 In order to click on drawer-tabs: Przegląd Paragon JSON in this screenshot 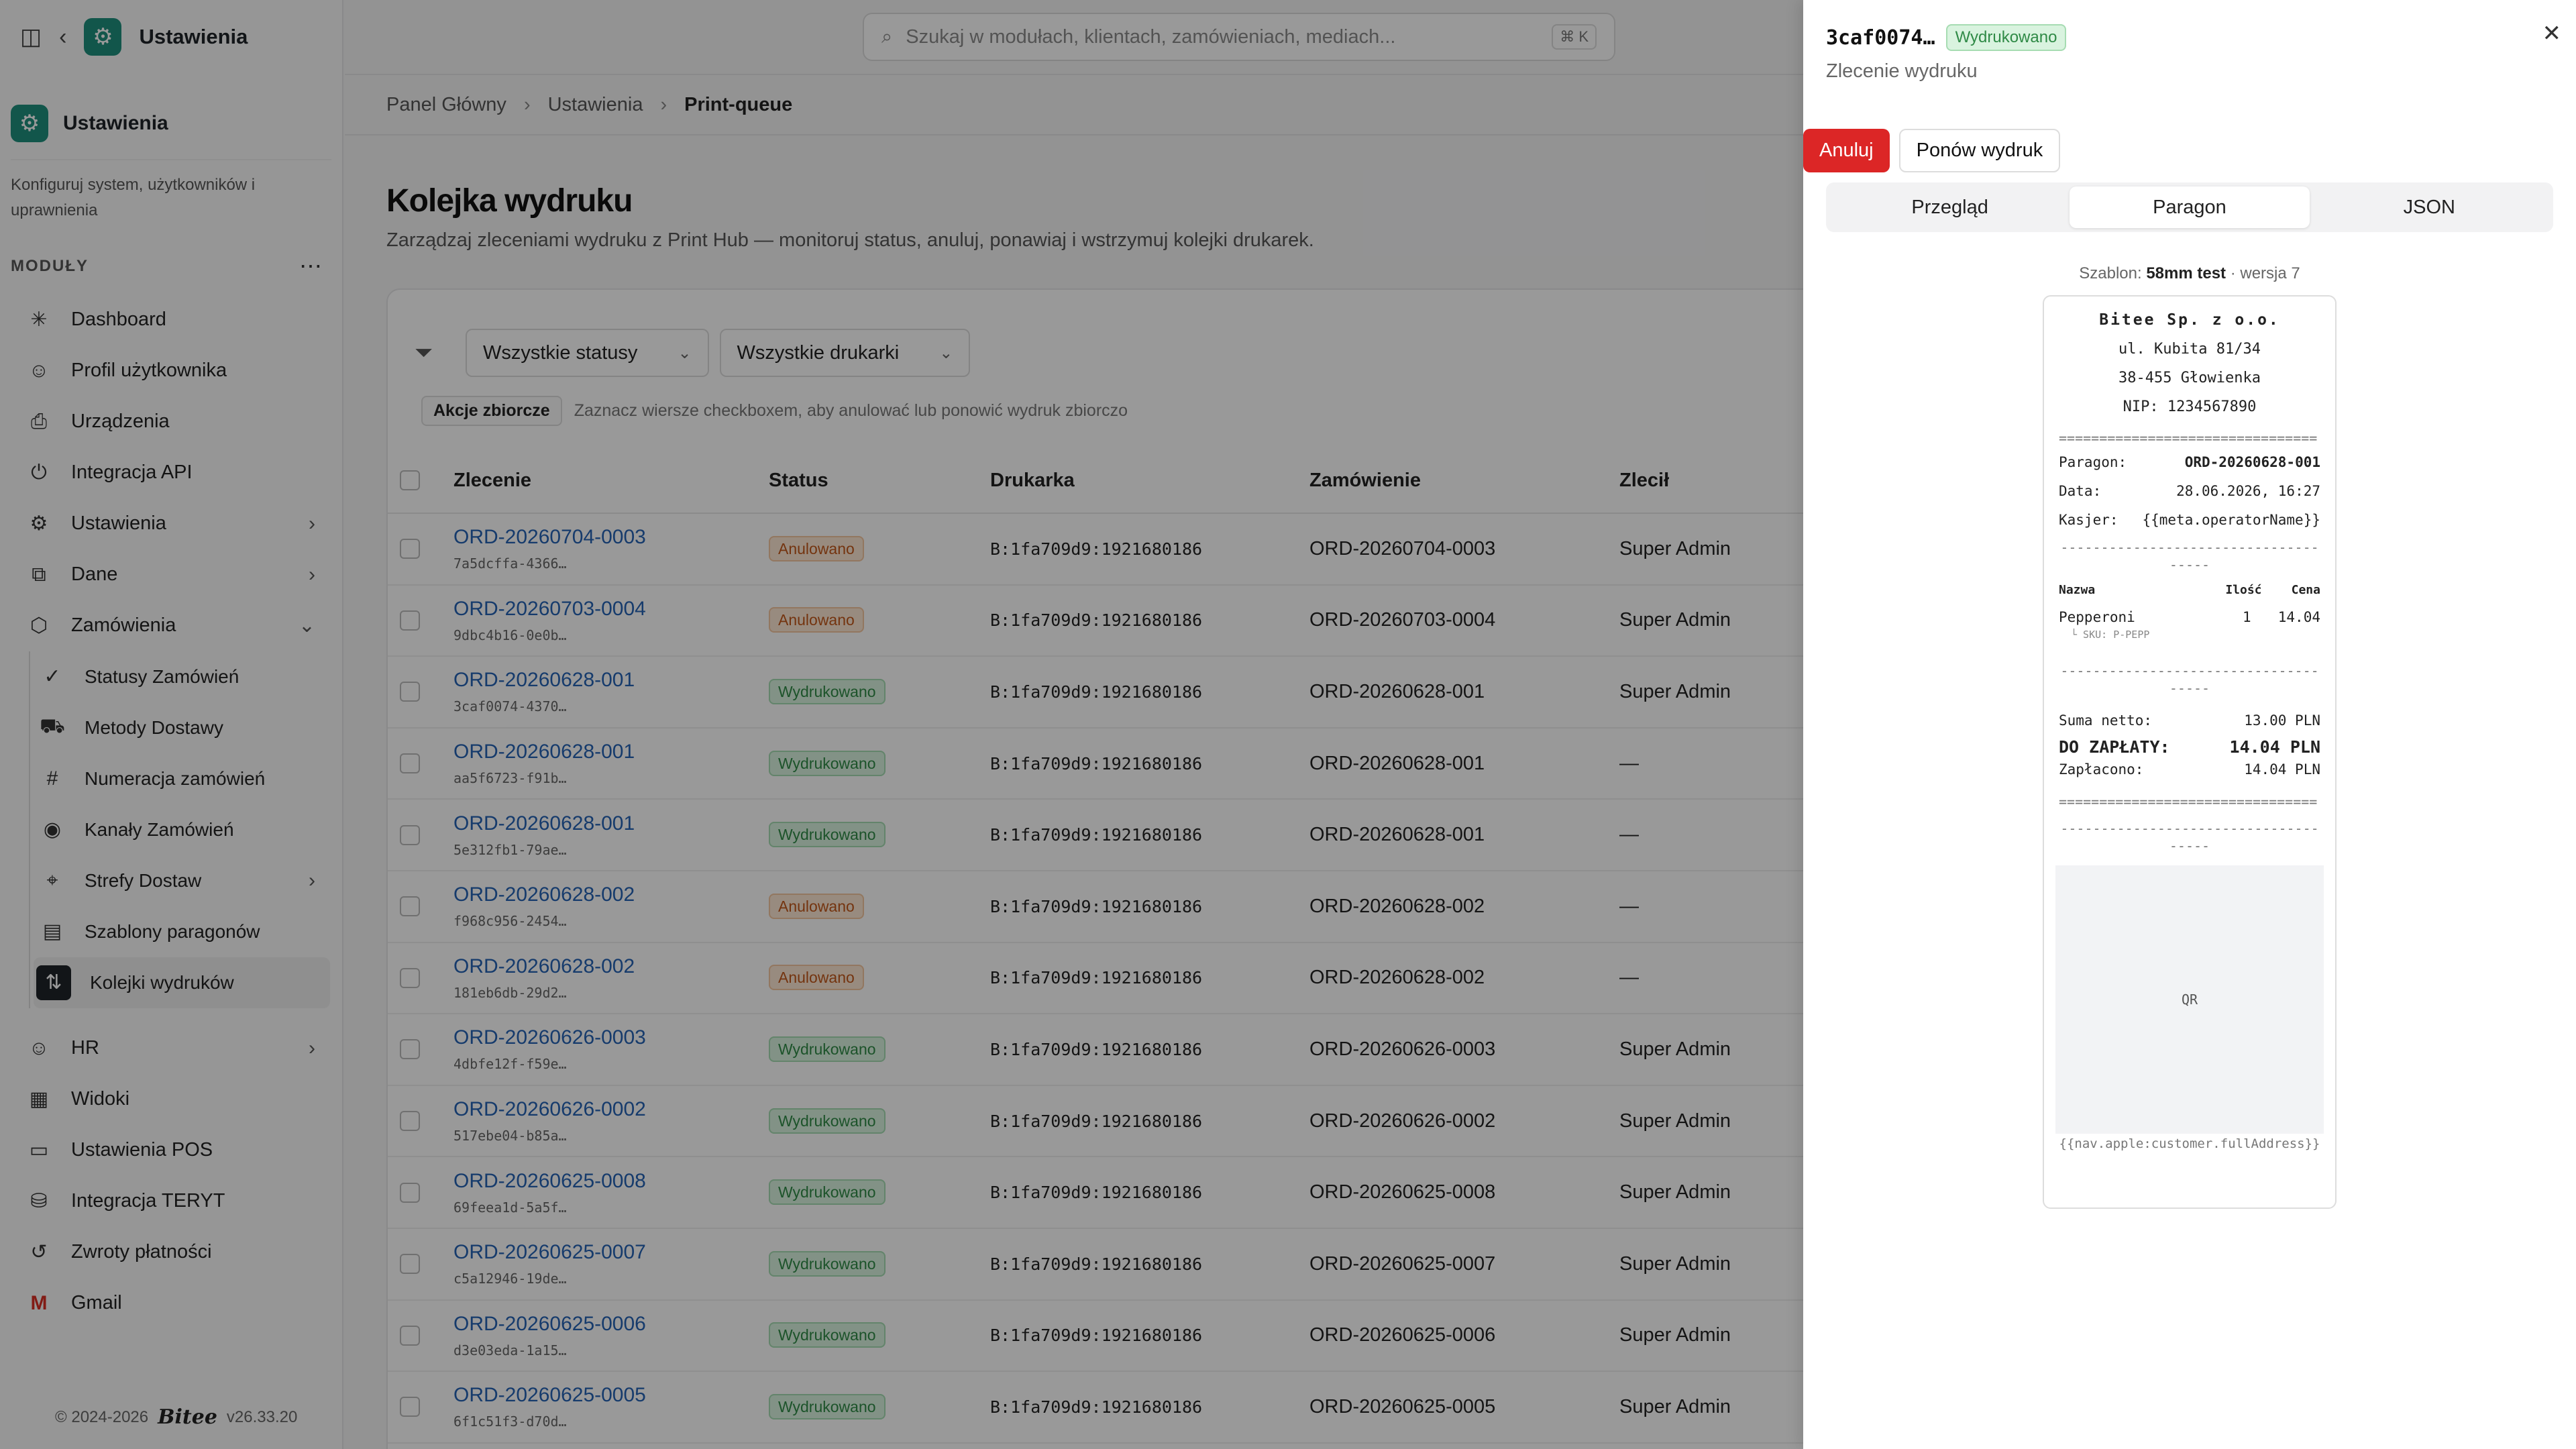, I will do `click(2189, 207)`.